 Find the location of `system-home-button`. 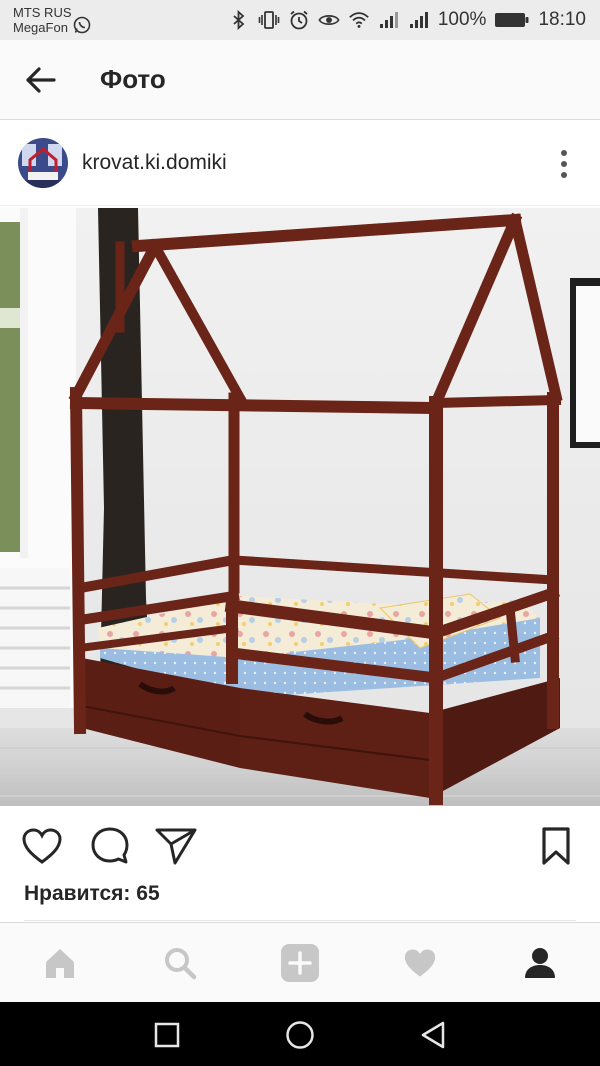

system-home-button is located at coordinates (300, 1035).